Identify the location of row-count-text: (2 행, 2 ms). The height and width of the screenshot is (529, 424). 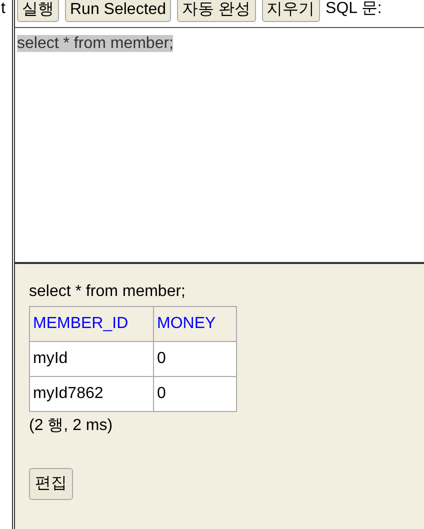
(71, 426).